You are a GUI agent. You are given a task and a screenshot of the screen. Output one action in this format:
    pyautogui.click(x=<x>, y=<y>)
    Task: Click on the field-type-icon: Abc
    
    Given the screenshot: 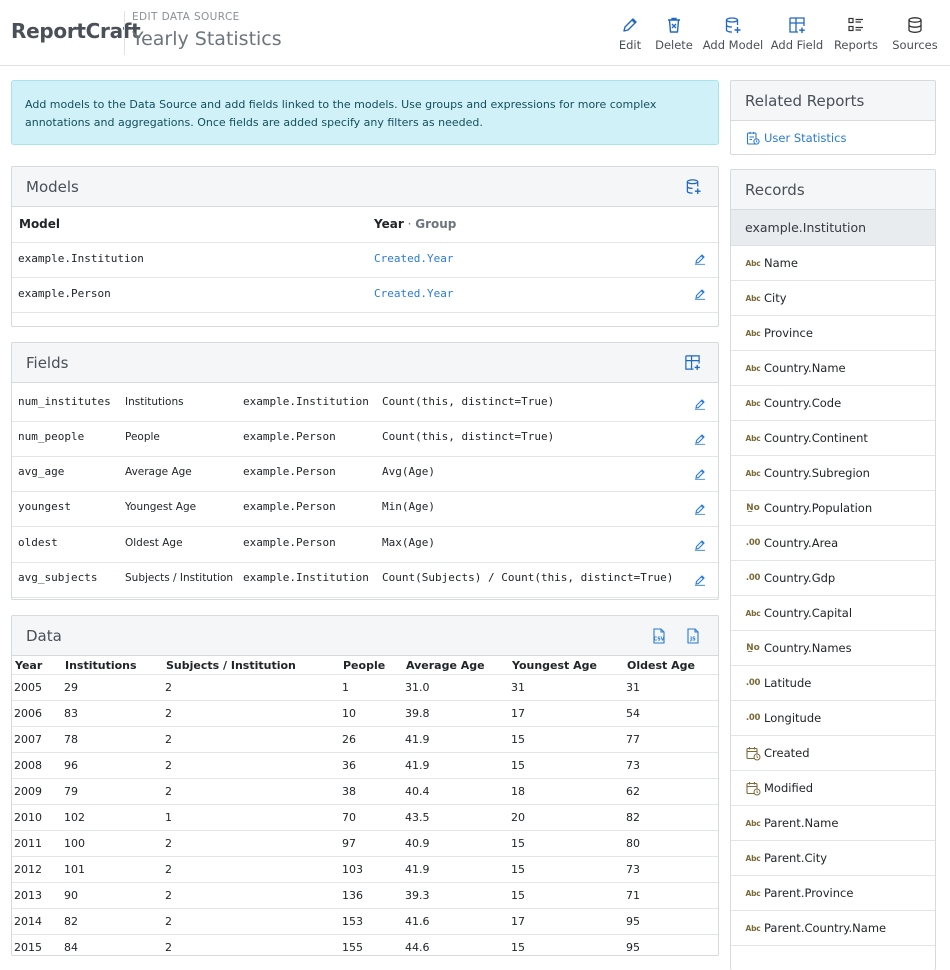 What is the action you would take?
    pyautogui.click(x=753, y=893)
    